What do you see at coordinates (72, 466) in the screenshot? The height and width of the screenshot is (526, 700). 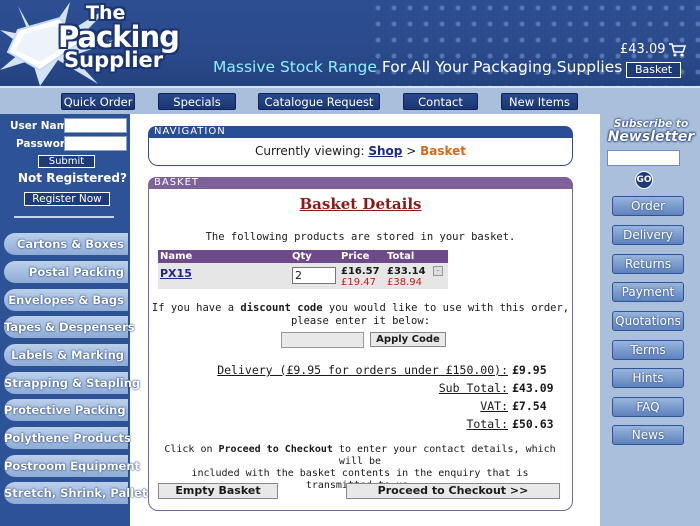 I see `category-postroom-equipment: Postroom Equipment` at bounding box center [72, 466].